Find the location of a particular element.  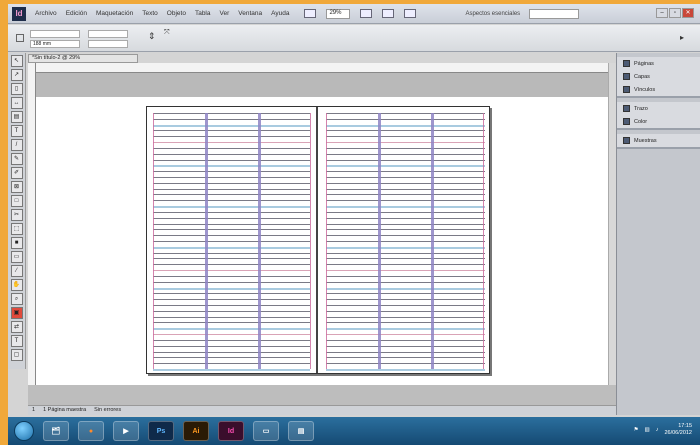

hand-tool-icon: ✋ is located at coordinates (16, 285).